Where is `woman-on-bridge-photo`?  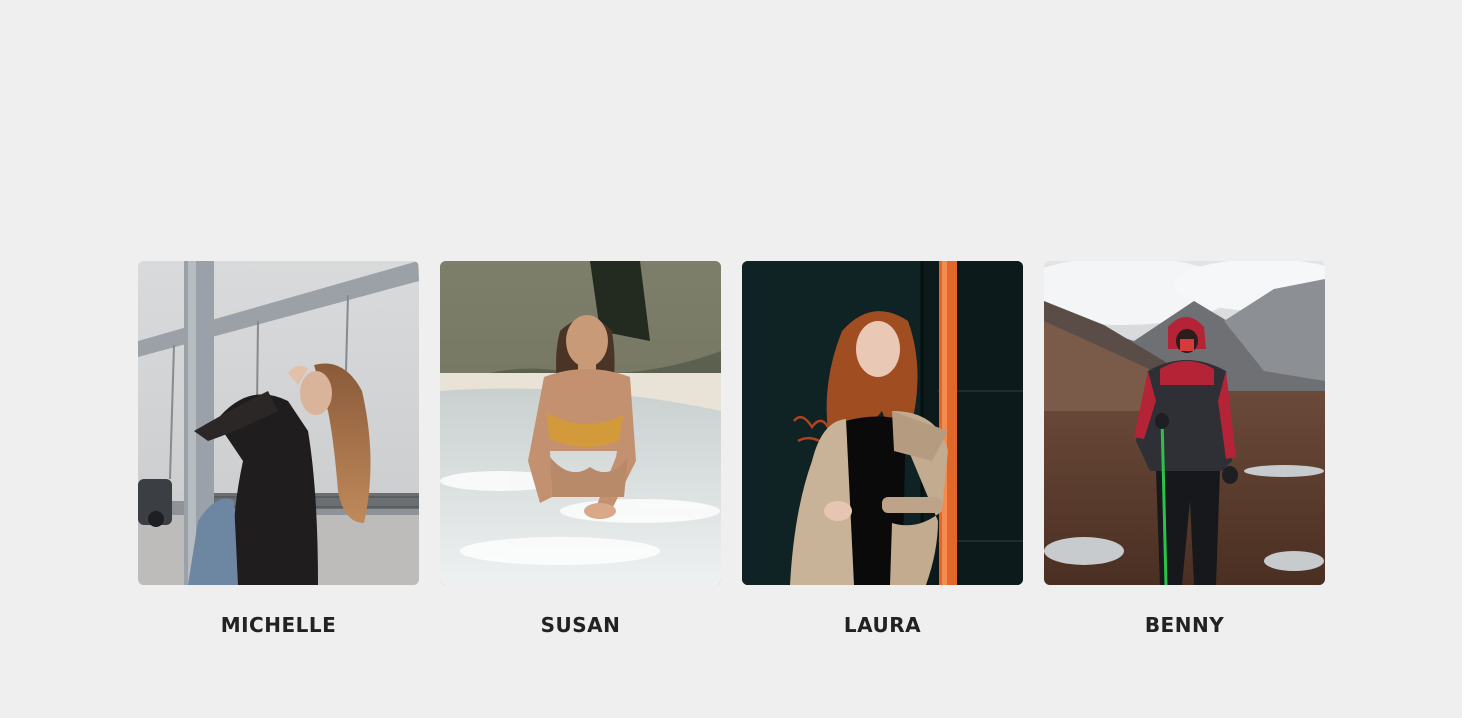
woman-on-bridge-photo is located at coordinates (278, 423).